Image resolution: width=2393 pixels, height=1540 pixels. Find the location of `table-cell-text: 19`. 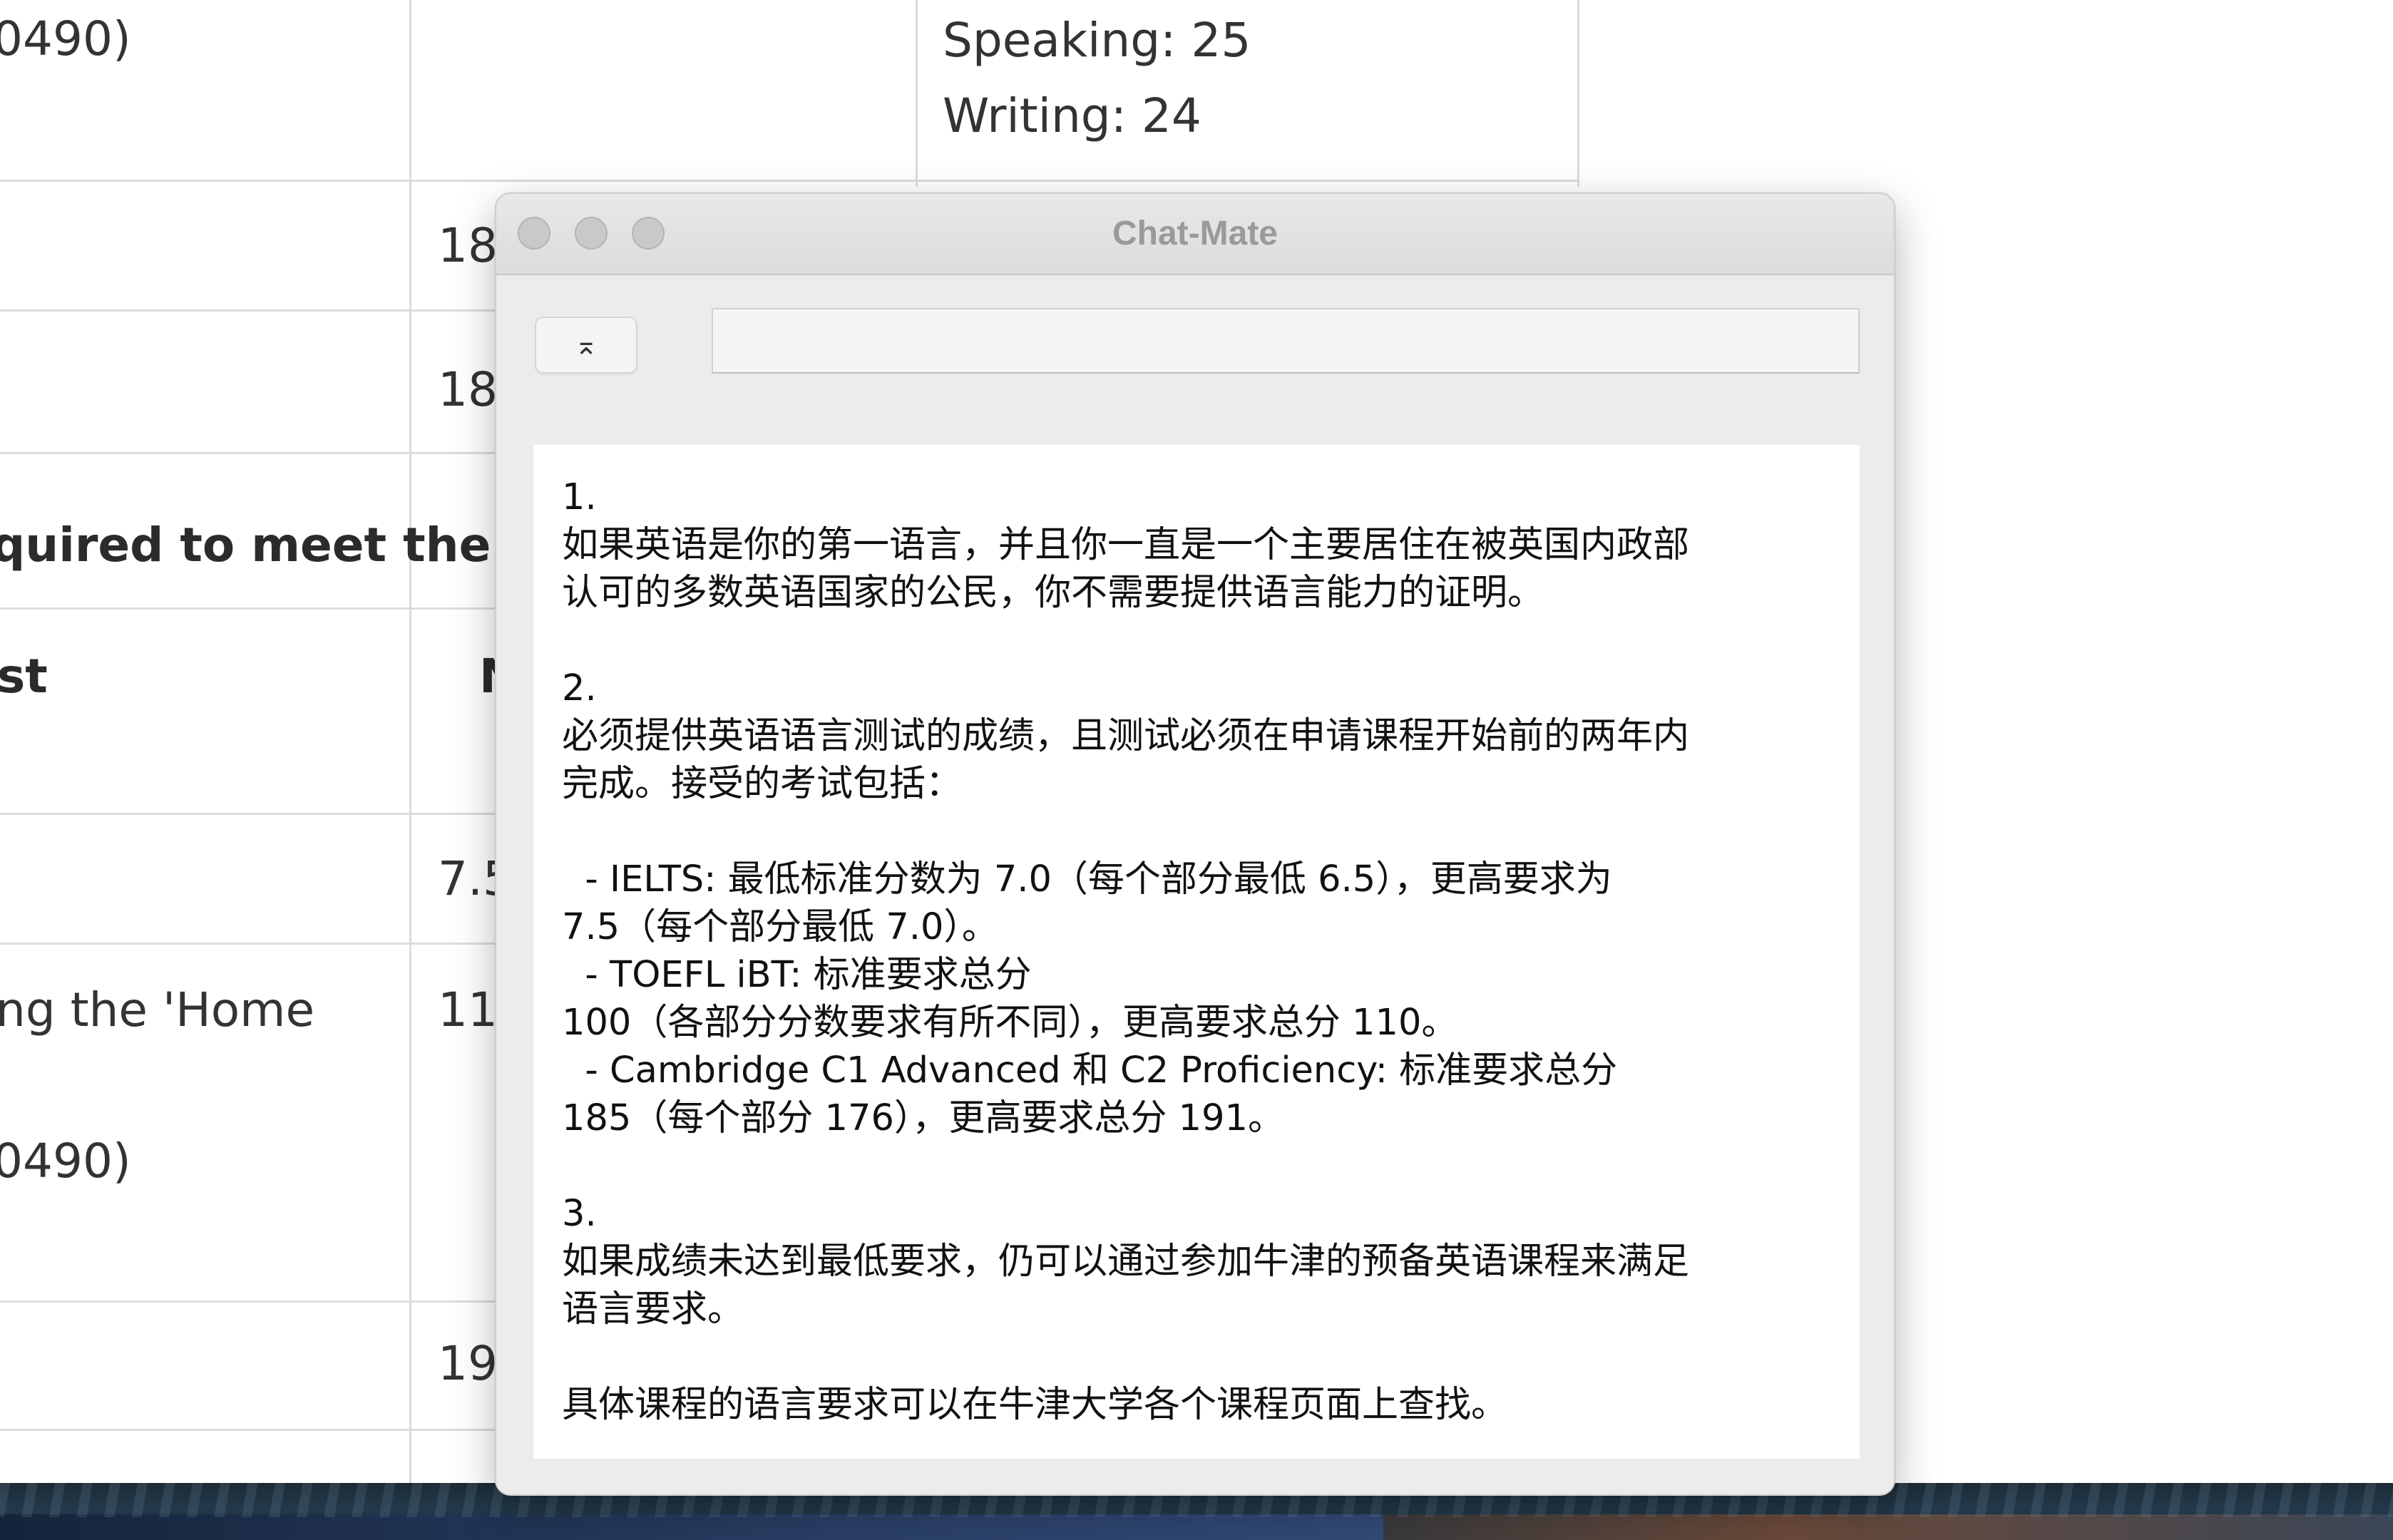

table-cell-text: 19 is located at coordinates (468, 1363).